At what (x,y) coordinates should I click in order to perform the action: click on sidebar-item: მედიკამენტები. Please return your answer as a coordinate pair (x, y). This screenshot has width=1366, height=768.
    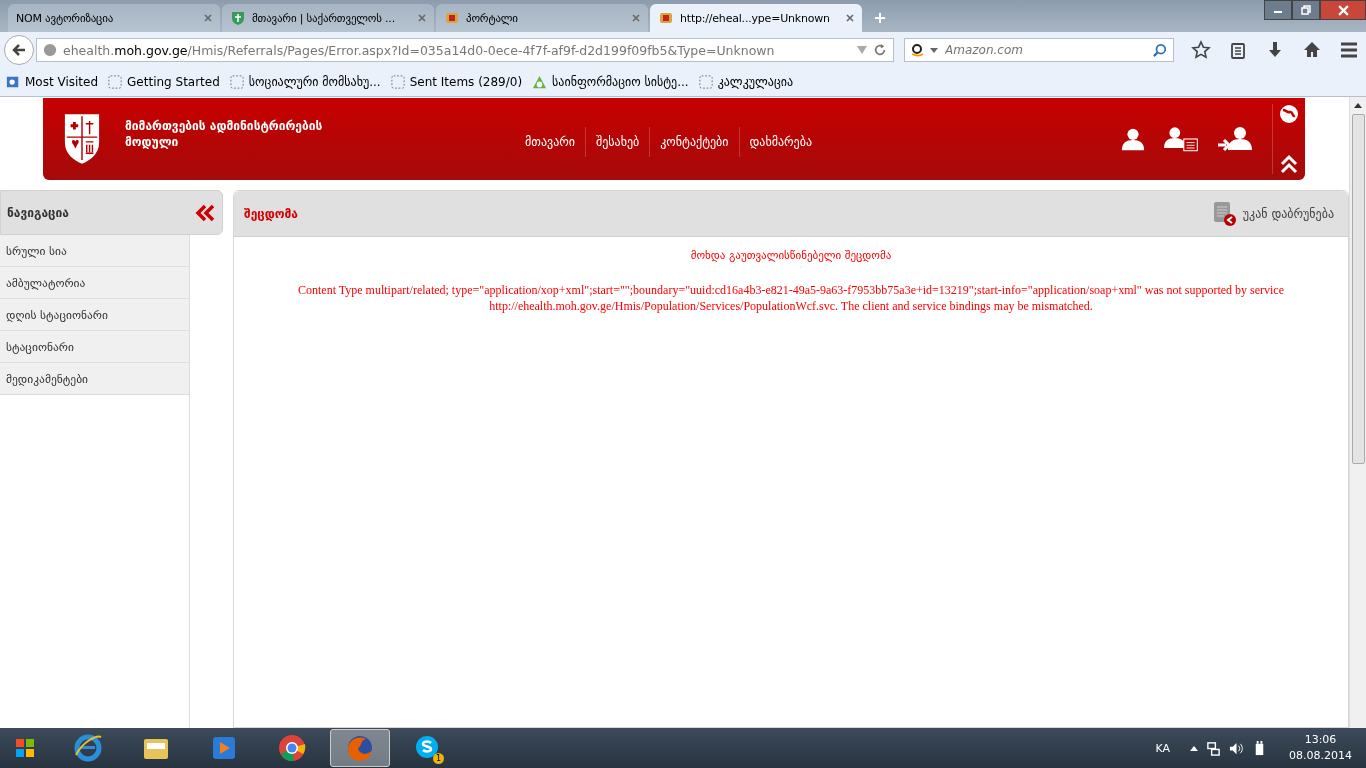
    Looking at the image, I should click on (94, 379).